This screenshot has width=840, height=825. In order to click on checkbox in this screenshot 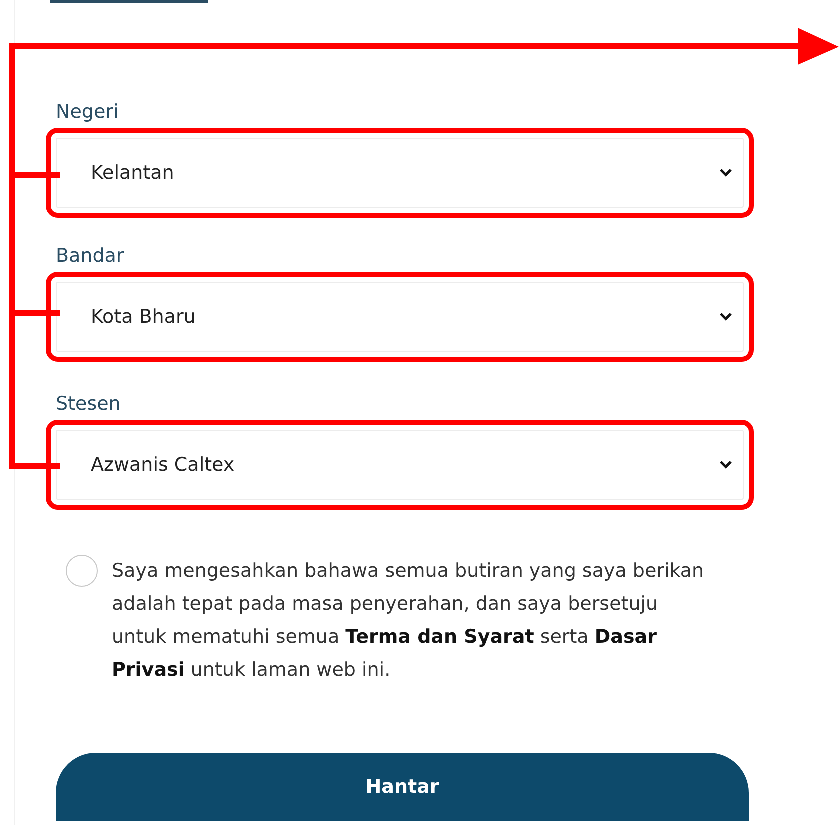, I will do `click(82, 571)`.